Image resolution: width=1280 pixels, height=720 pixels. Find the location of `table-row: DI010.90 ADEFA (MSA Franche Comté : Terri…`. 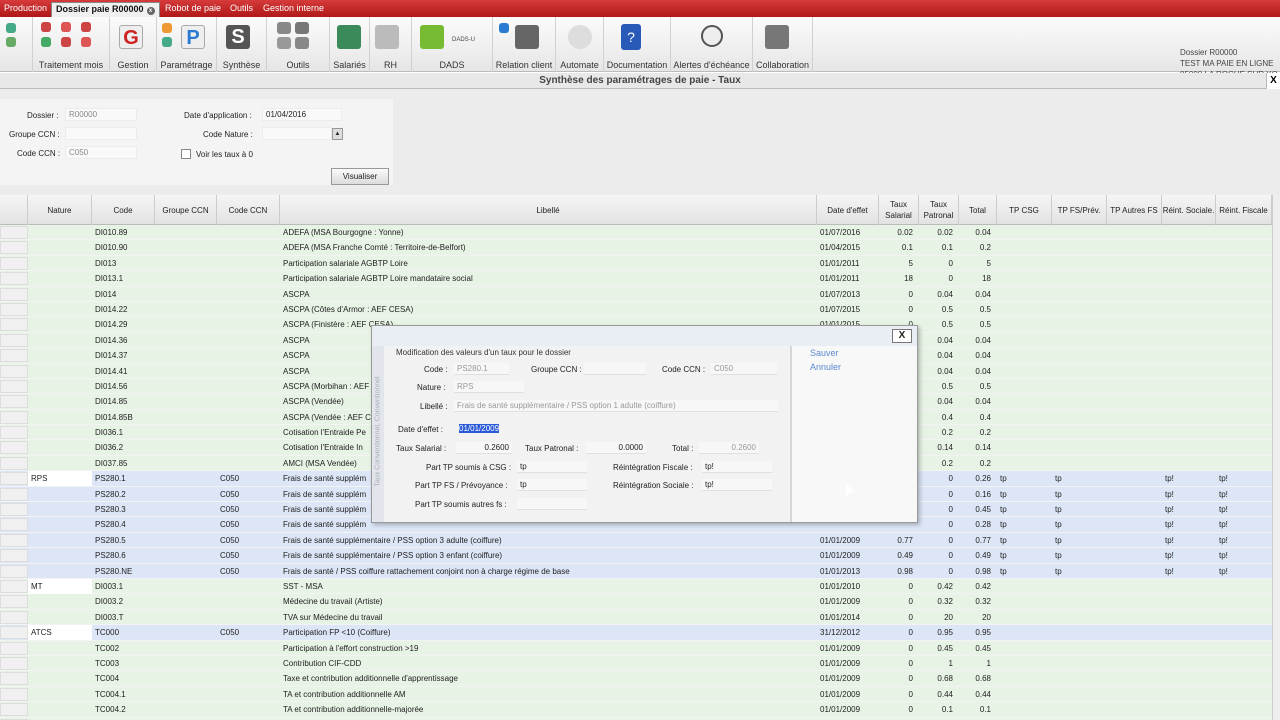

table-row: DI010.90 ADEFA (MSA Franche Comté : Terri… is located at coordinates (636, 248).